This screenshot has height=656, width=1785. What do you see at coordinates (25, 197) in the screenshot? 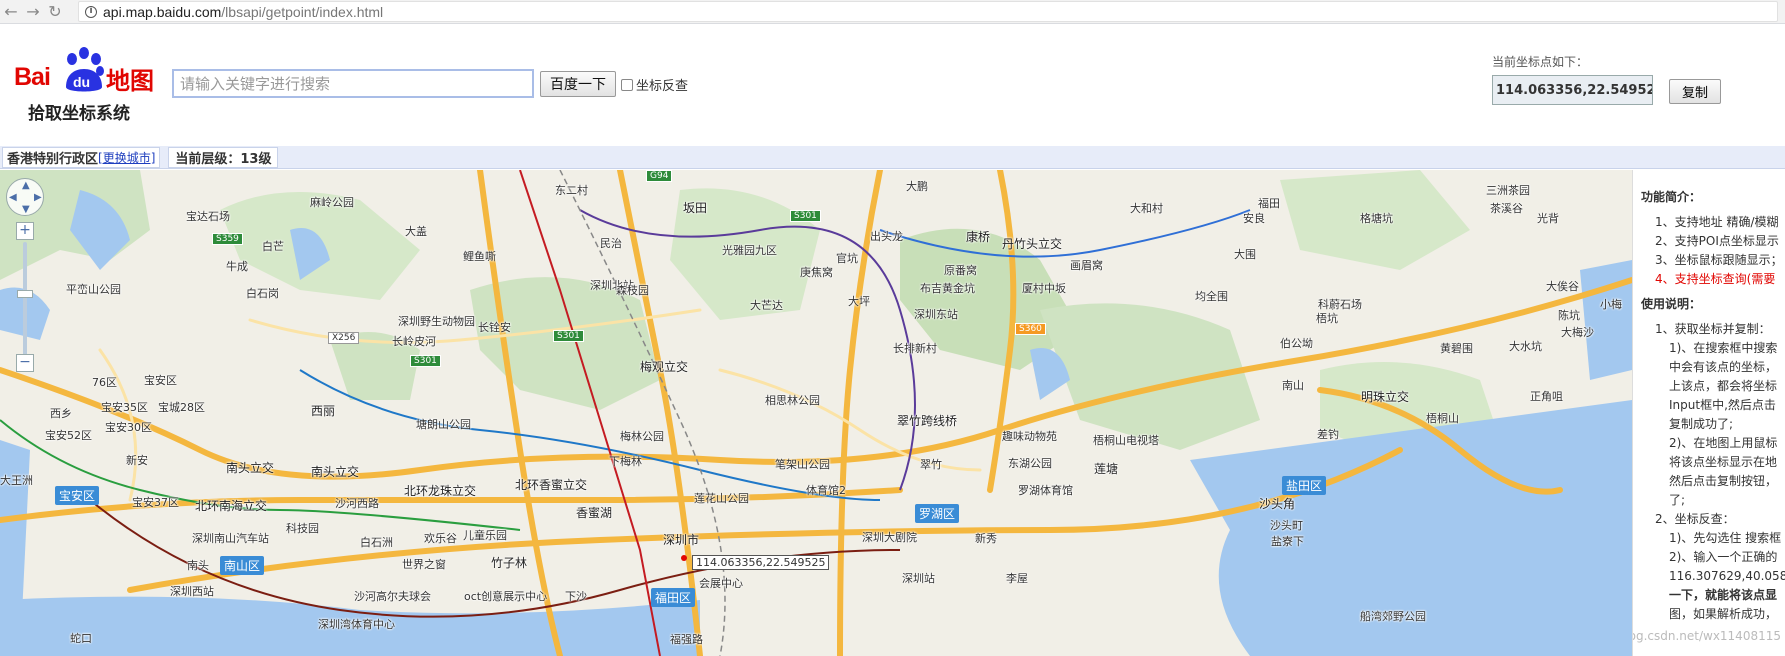
I see `pan-control: ▲ ▼ ◀ ▶` at bounding box center [25, 197].